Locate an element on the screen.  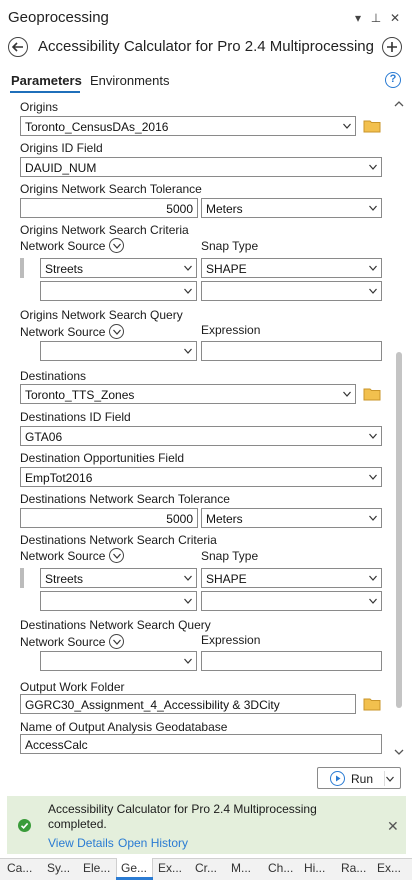
pane-title: Geoprocessing is located at coordinates (58, 17).